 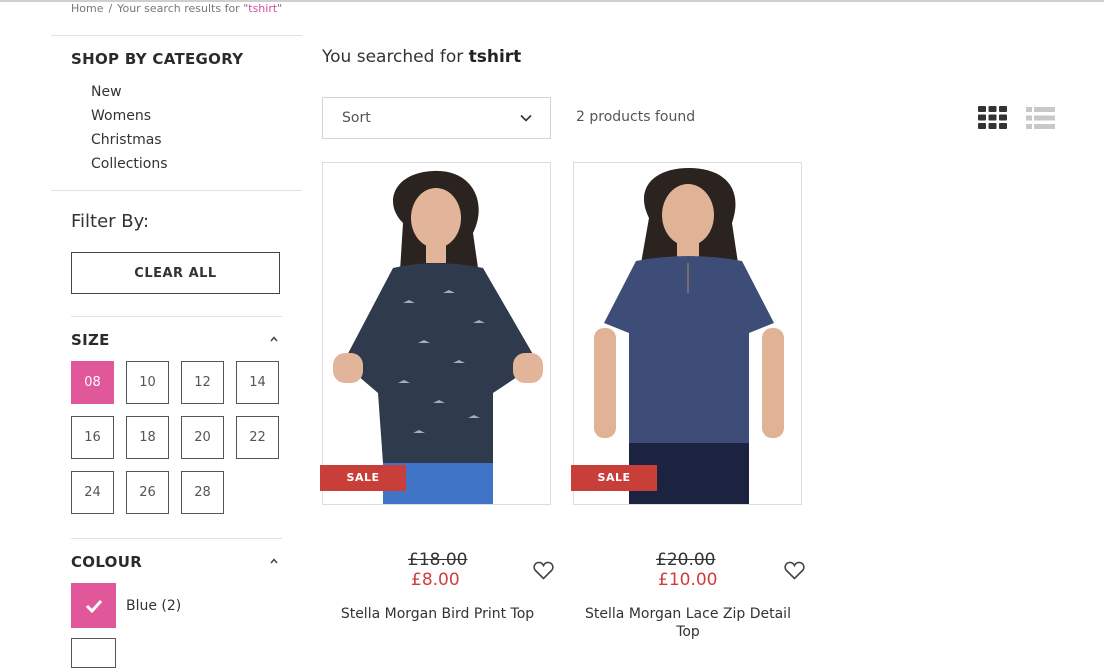 What do you see at coordinates (106, 562) in the screenshot?
I see `colour-filter-heading: COLOUR` at bounding box center [106, 562].